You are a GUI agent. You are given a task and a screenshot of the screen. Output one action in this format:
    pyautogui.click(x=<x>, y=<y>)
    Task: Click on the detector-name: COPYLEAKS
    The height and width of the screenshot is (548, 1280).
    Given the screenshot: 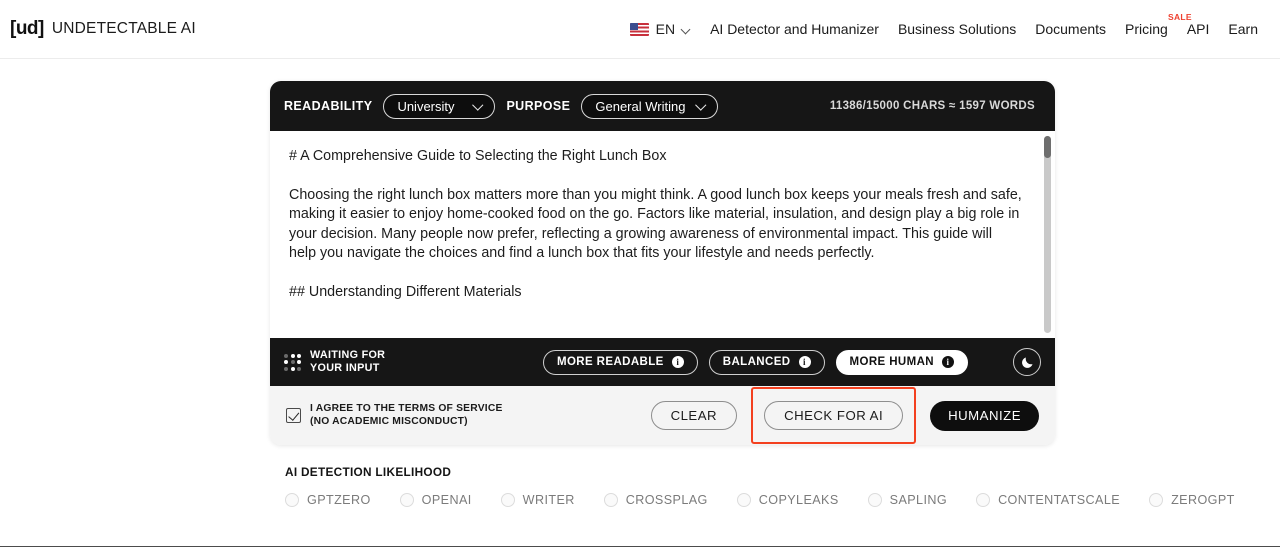 What is the action you would take?
    pyautogui.click(x=798, y=500)
    